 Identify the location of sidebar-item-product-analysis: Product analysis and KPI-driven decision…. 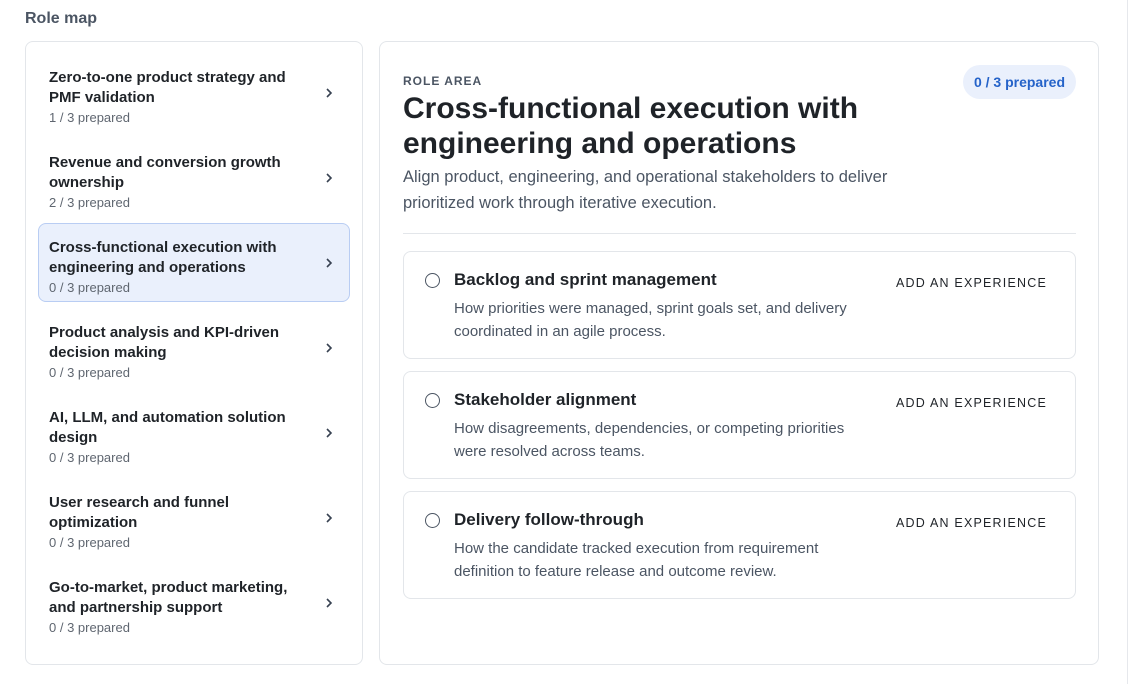
(194, 347).